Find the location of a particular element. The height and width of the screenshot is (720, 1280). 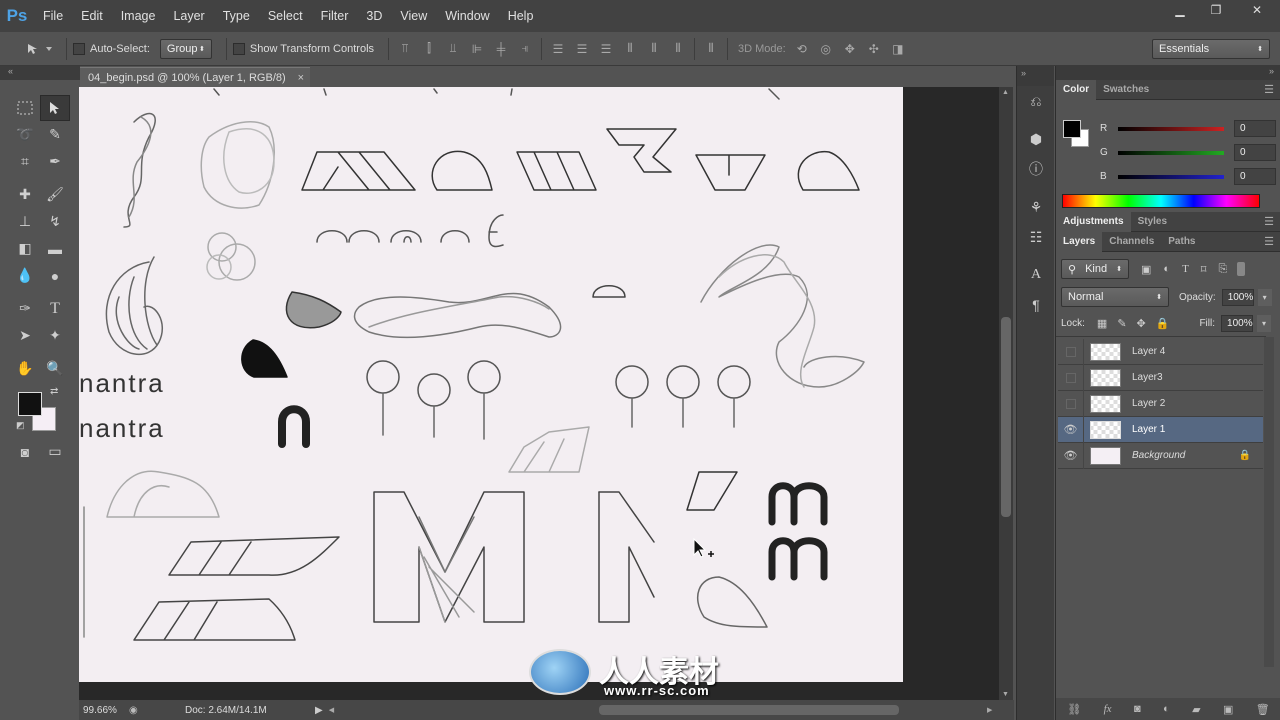

filter-type-icon: T is located at coordinates (1185, 269).